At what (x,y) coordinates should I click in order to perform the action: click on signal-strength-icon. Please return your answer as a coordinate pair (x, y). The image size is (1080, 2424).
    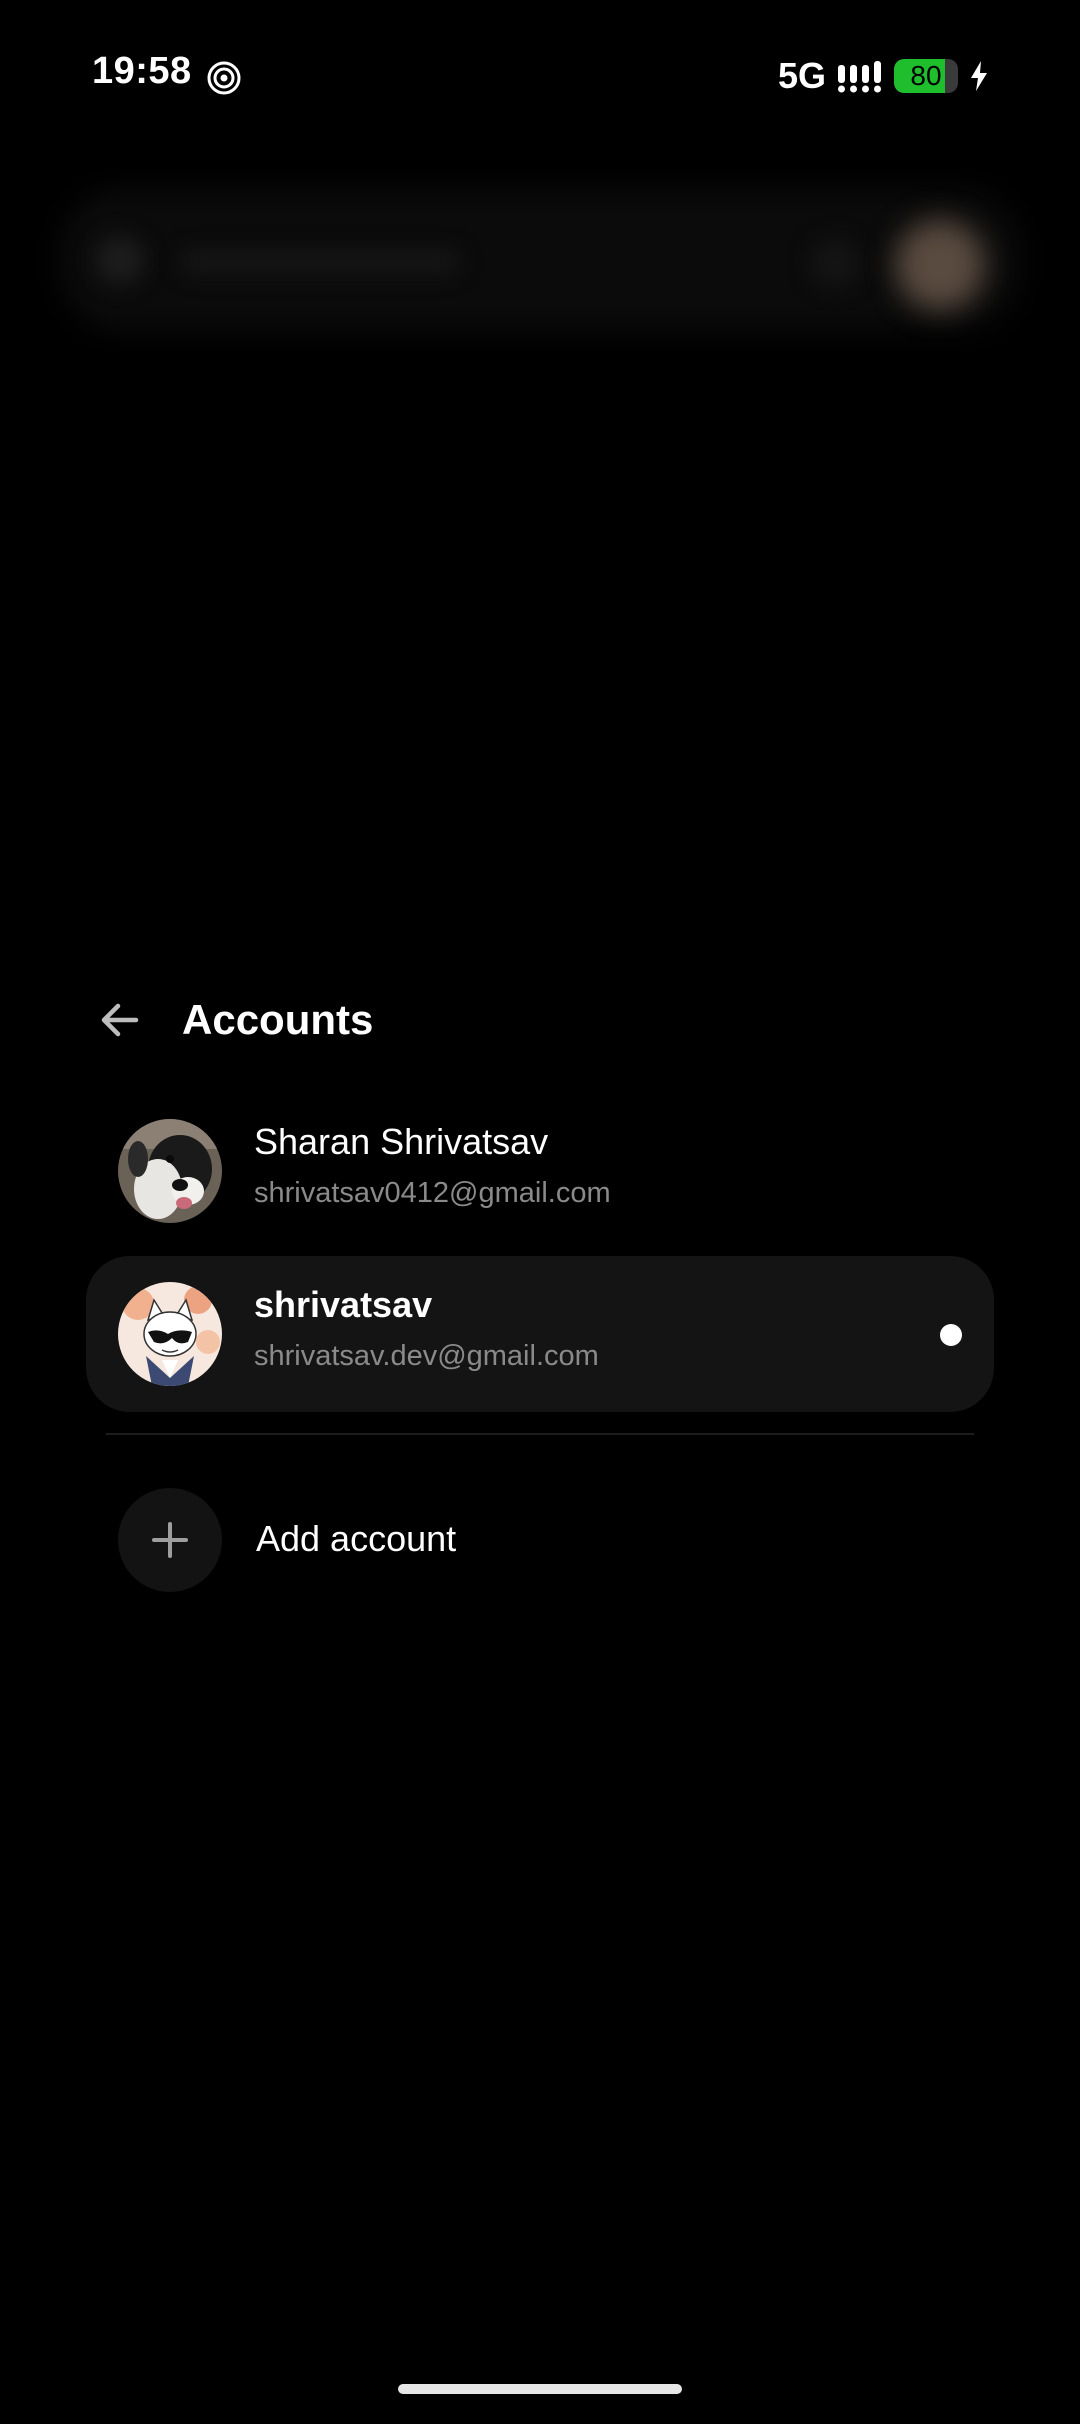
    Looking at the image, I should click on (859, 77).